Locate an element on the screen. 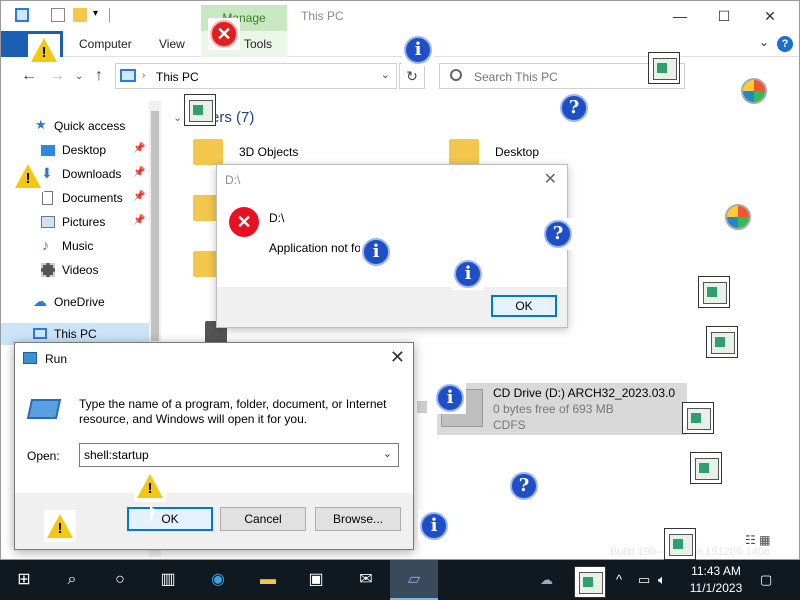  run-close-button: ✕ is located at coordinates (397, 357).